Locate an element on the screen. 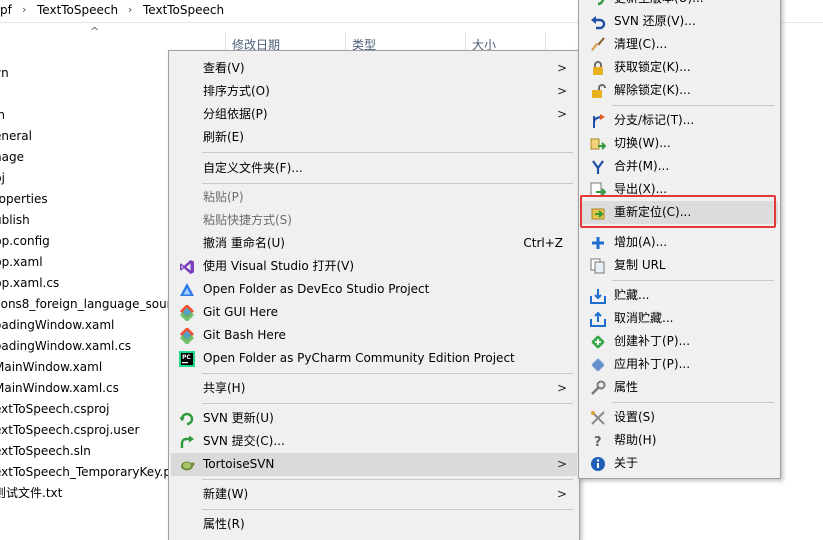 Image resolution: width=823 pixels, height=540 pixels. switch-icon is located at coordinates (598, 144).